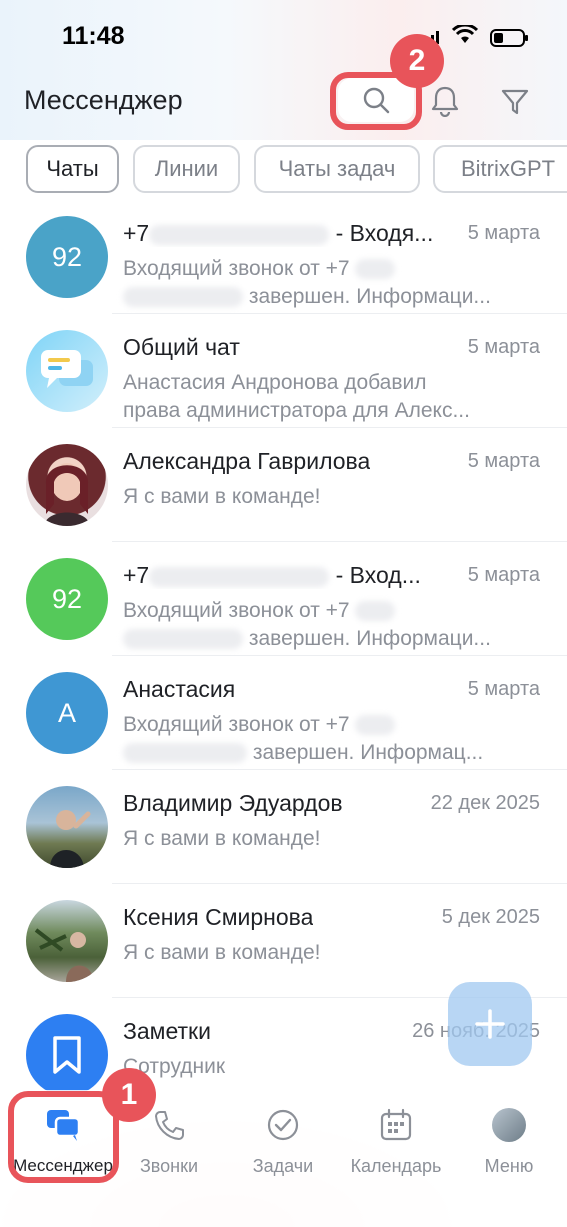  What do you see at coordinates (337, 169) in the screenshot?
I see `tab-task-chats: Чаты задач` at bounding box center [337, 169].